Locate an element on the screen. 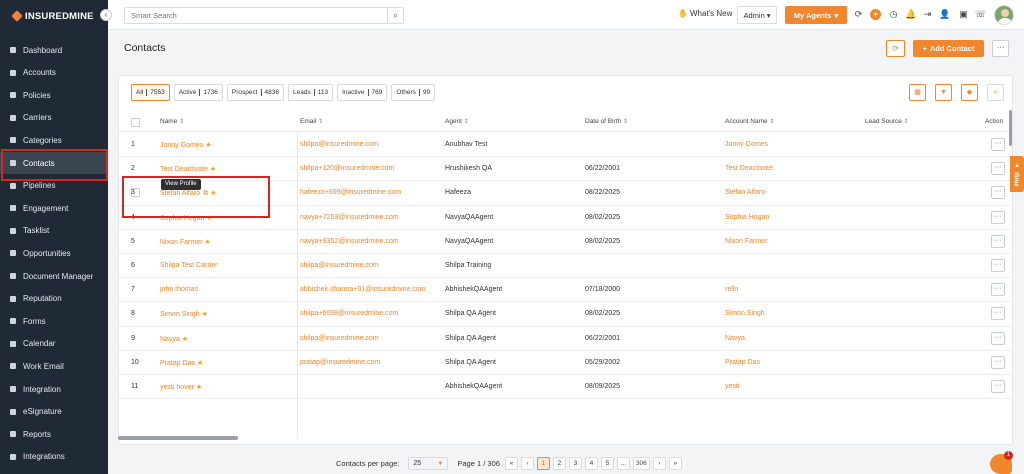 The width and height of the screenshot is (1024, 474). email-link: shilpa+120@insuredmine.com is located at coordinates (347, 168).